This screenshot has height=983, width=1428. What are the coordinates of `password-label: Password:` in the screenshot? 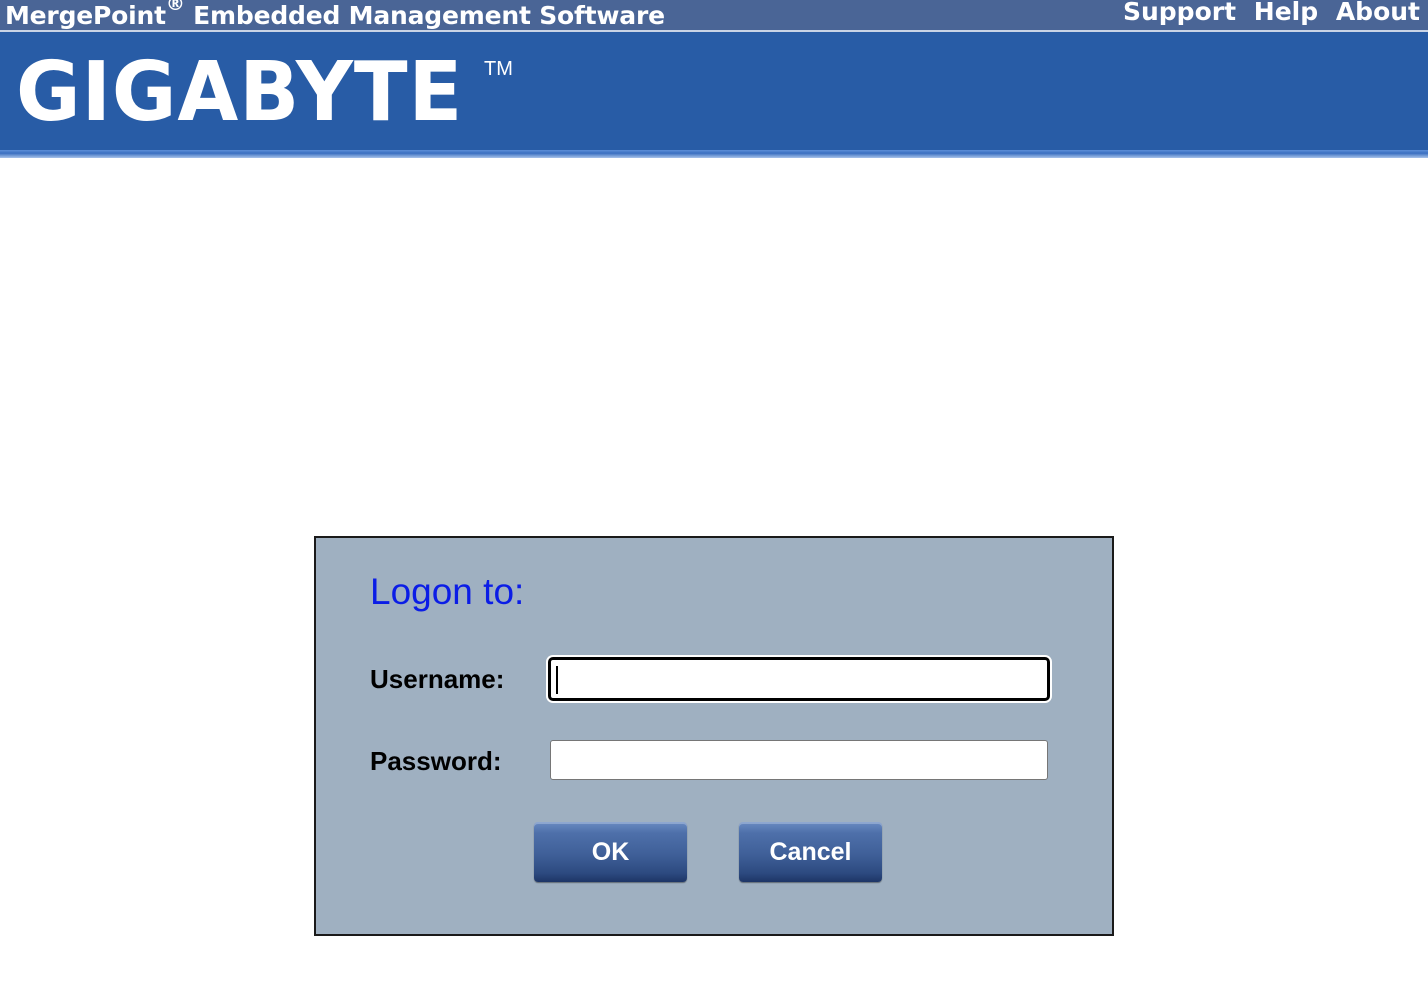 It's located at (436, 761).